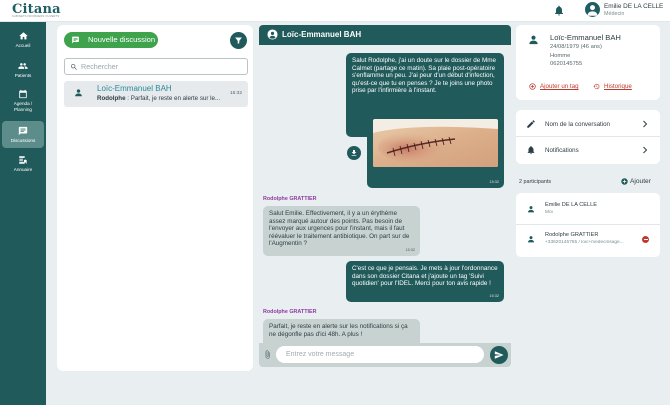 This screenshot has width=670, height=405. I want to click on chat-add-icon, so click(75, 40).